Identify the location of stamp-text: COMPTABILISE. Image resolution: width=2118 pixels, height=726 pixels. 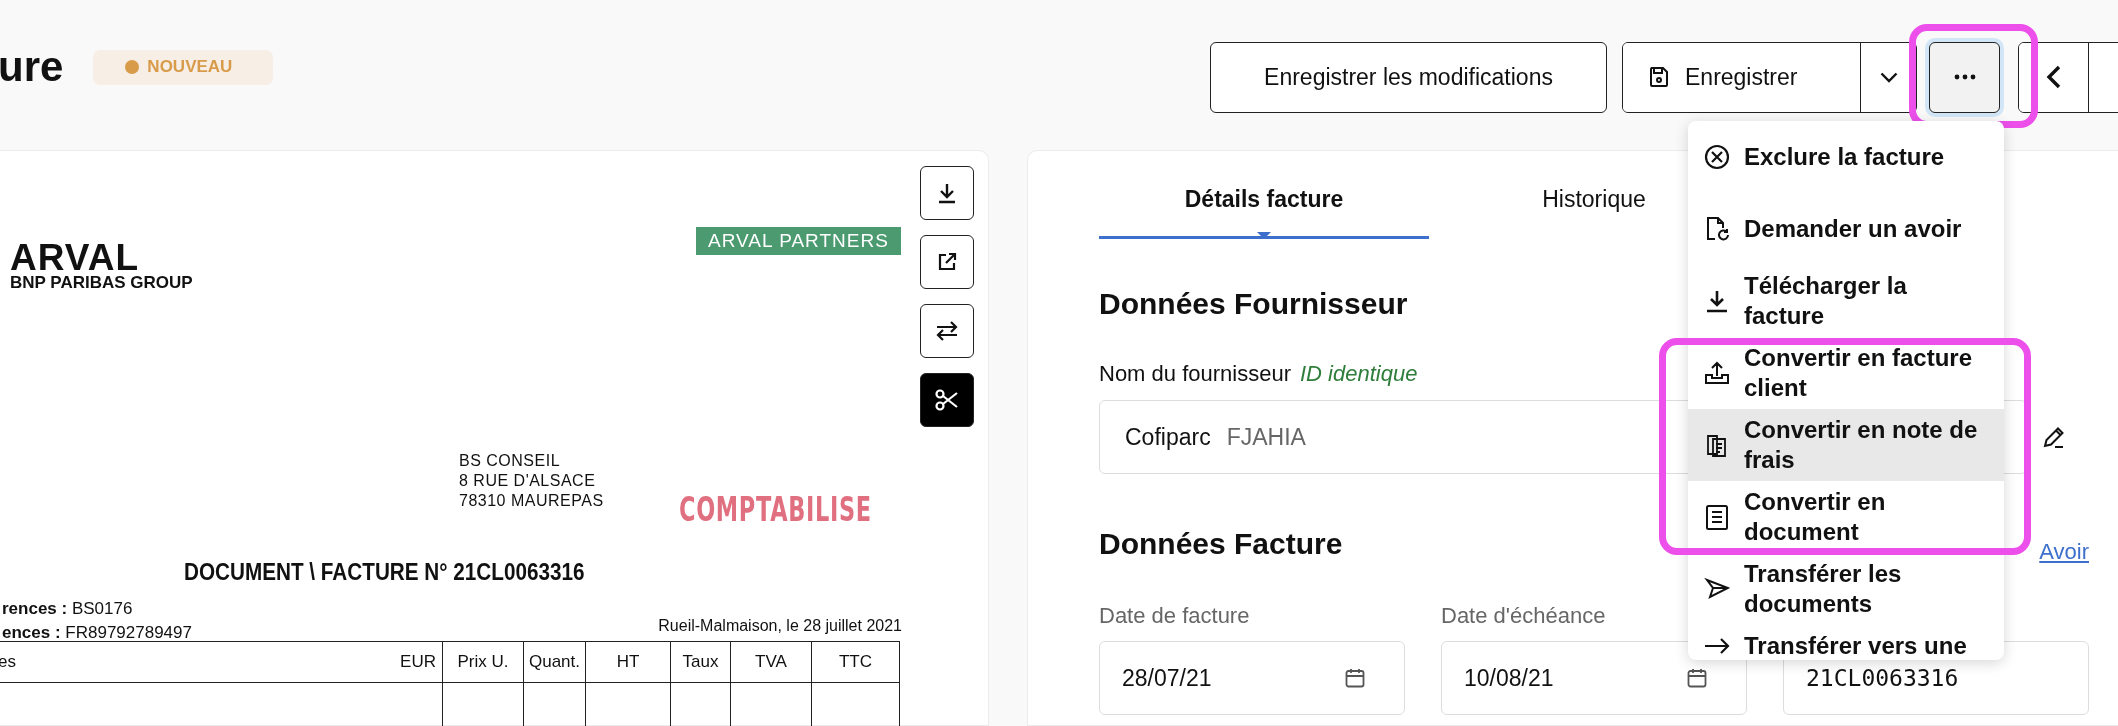
(775, 509).